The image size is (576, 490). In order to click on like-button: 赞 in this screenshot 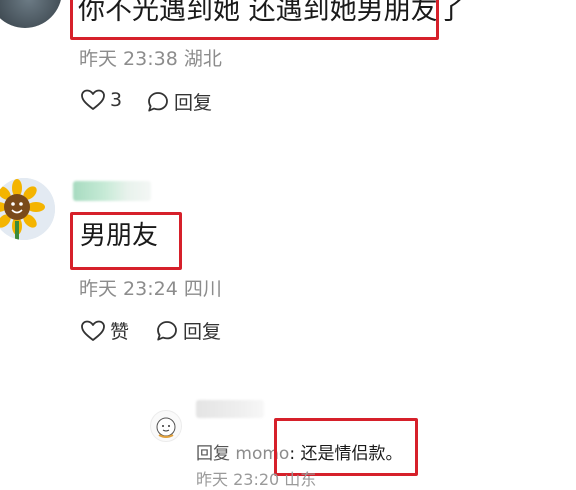, I will do `click(104, 330)`.